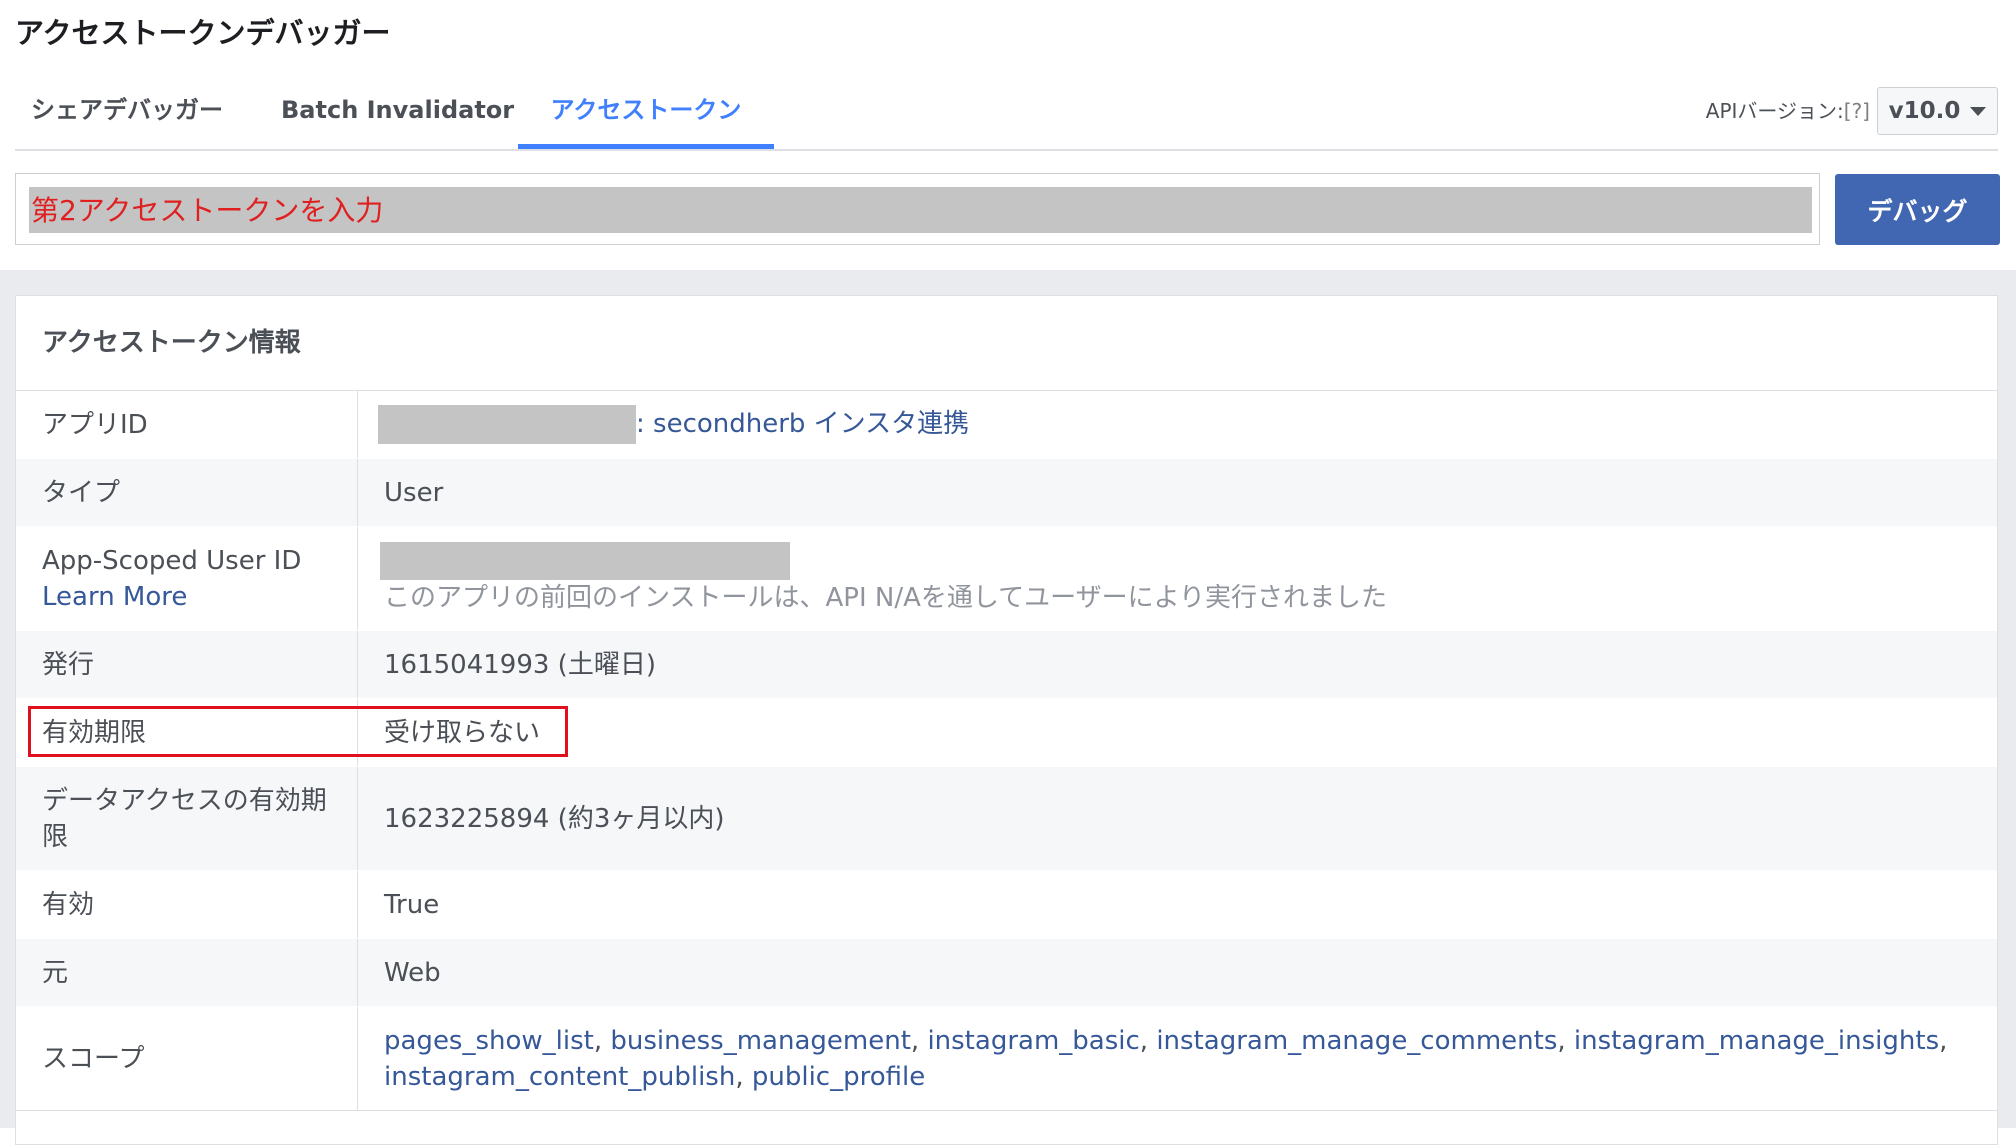 The image size is (2016, 1145). Describe the element at coordinates (172, 560) in the screenshot. I see `app-scoped-user-id-label: App-Scoped User ID` at that location.